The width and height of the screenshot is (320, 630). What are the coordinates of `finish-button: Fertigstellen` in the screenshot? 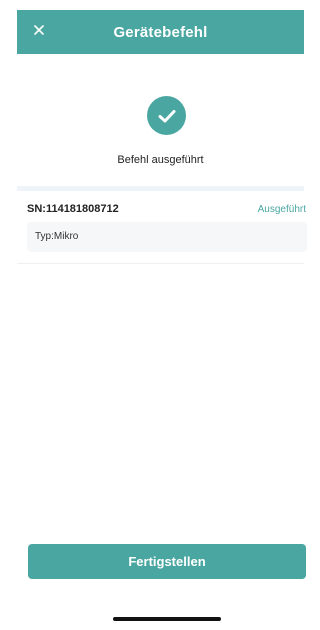 It's located at (167, 561).